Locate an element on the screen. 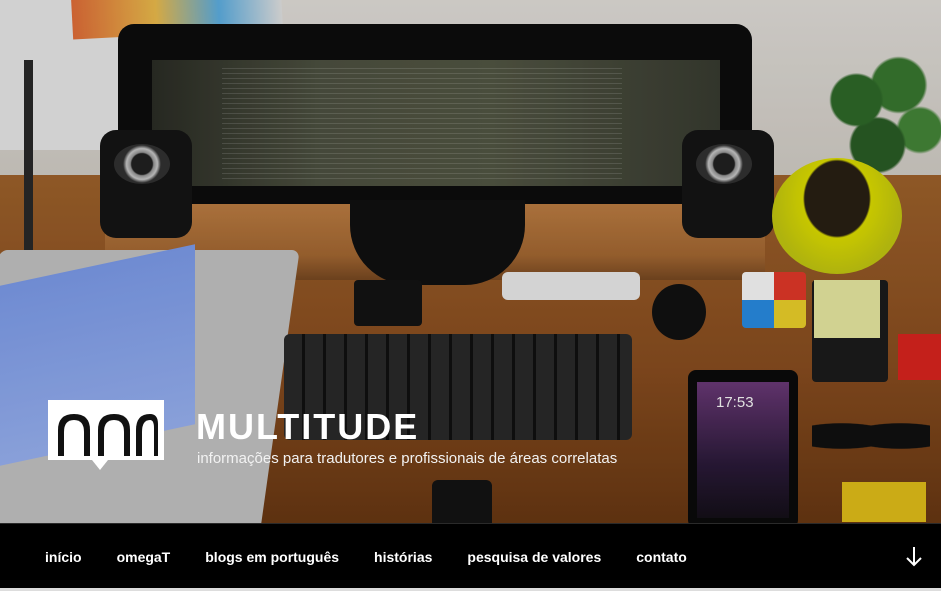 Image resolution: width=941 pixels, height=591 pixels. arrow-down-icon is located at coordinates (914, 557).